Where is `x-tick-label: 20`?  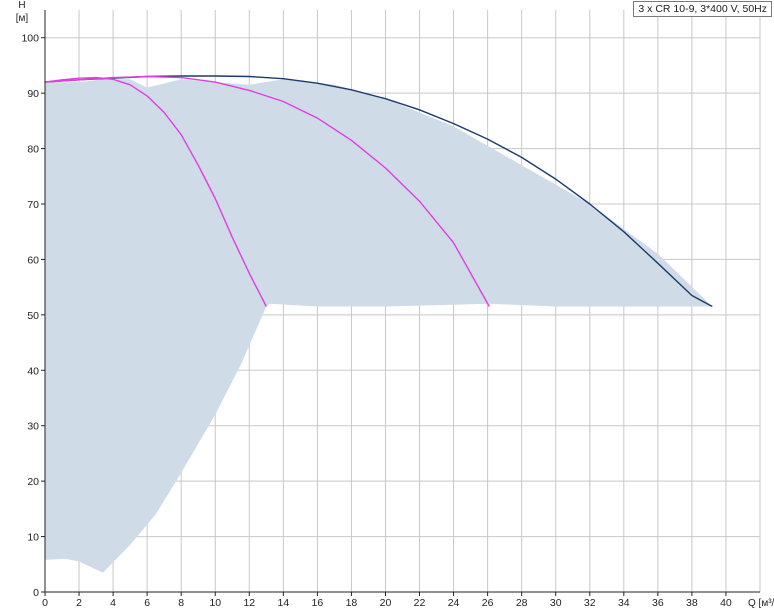
x-tick-label: 20 is located at coordinates (386, 603).